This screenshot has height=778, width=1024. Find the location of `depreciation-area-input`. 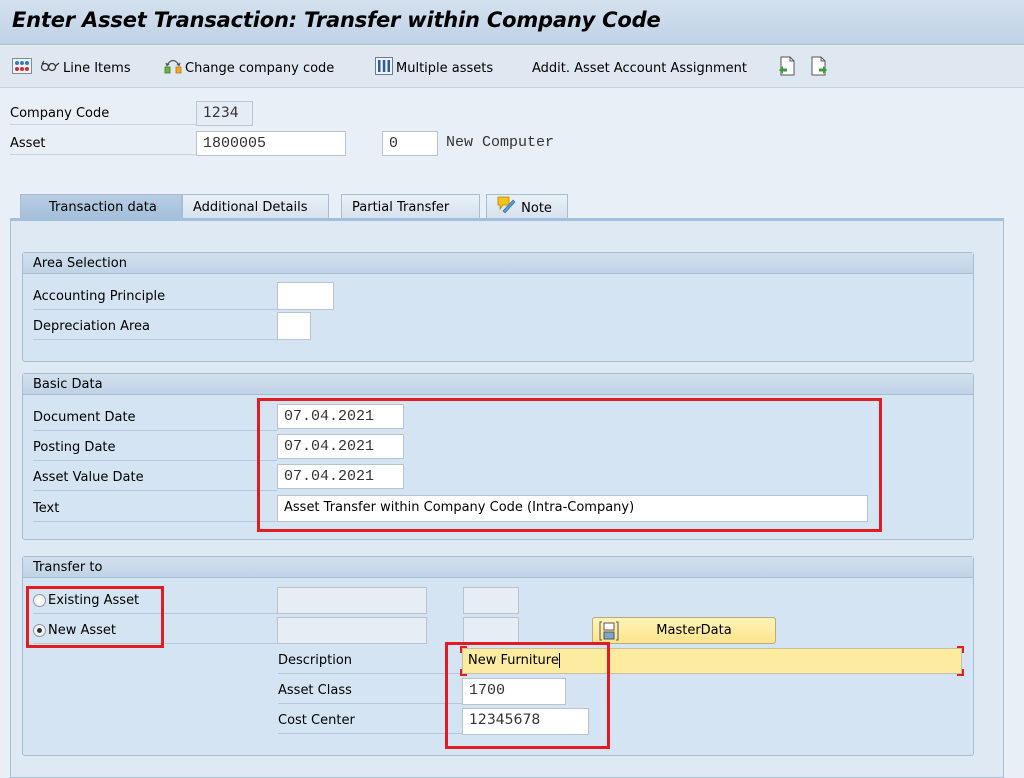

depreciation-area-input is located at coordinates (294, 326).